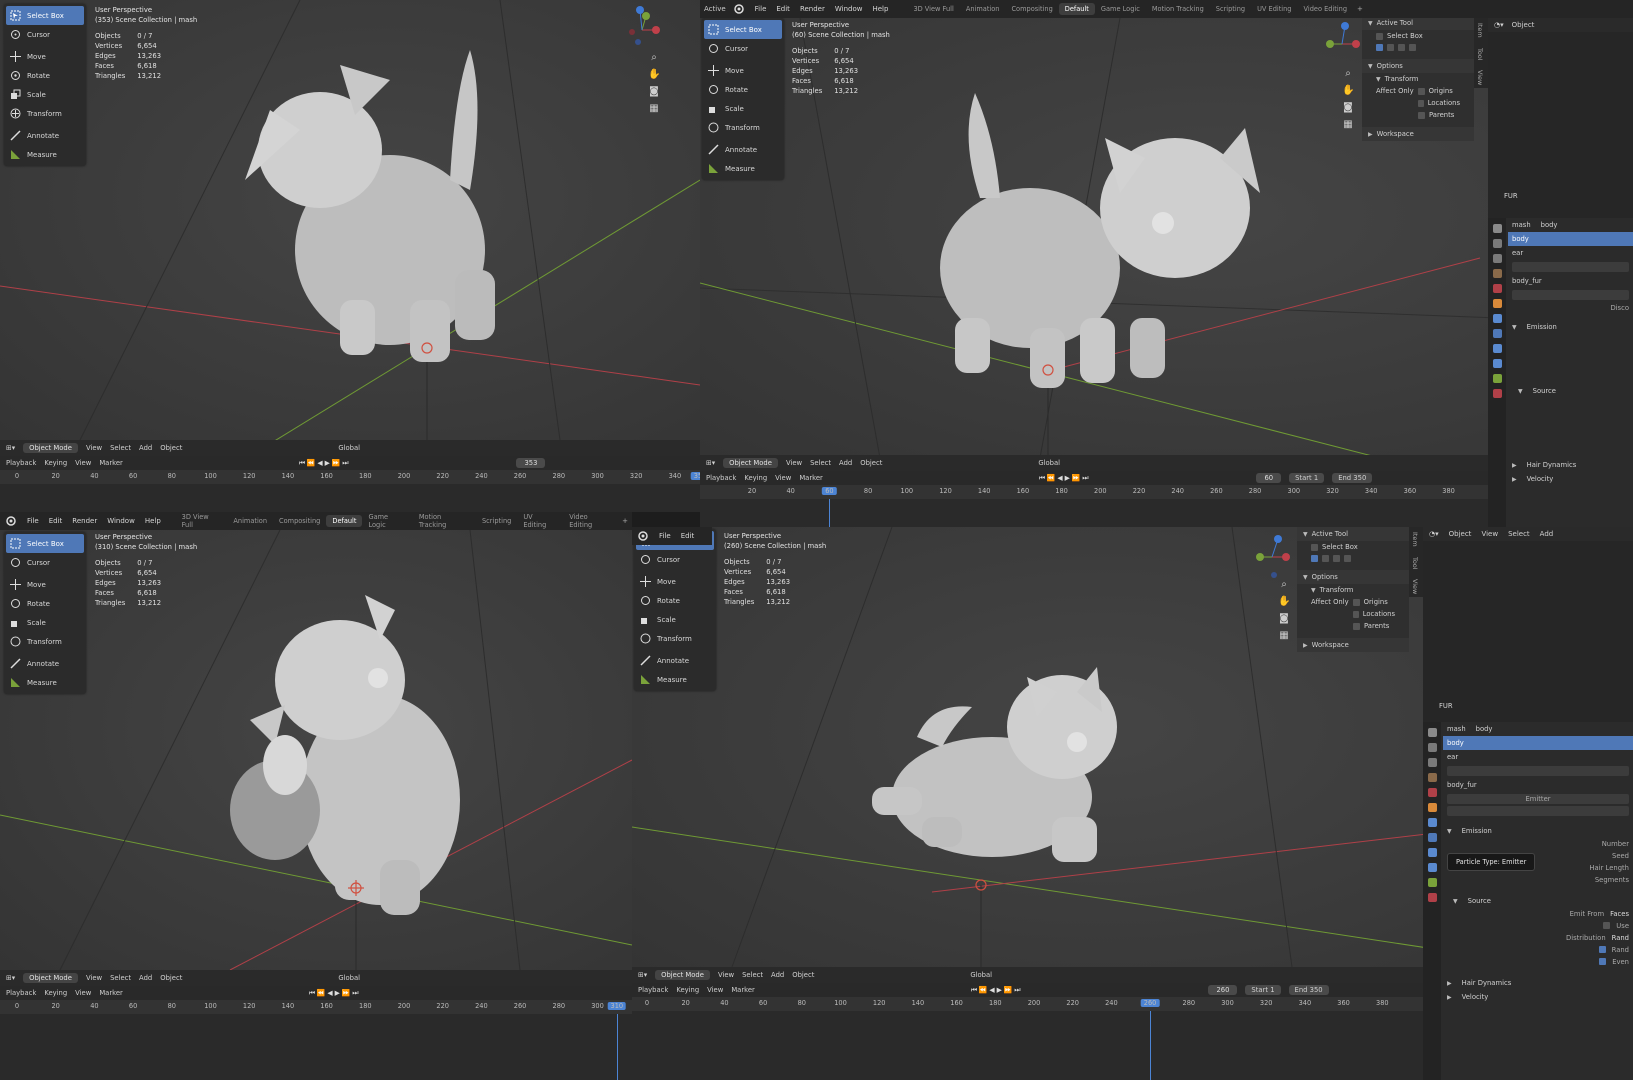  Describe the element at coordinates (829, 491) in the screenshot. I see `playhead-frame-label: 60` at that location.